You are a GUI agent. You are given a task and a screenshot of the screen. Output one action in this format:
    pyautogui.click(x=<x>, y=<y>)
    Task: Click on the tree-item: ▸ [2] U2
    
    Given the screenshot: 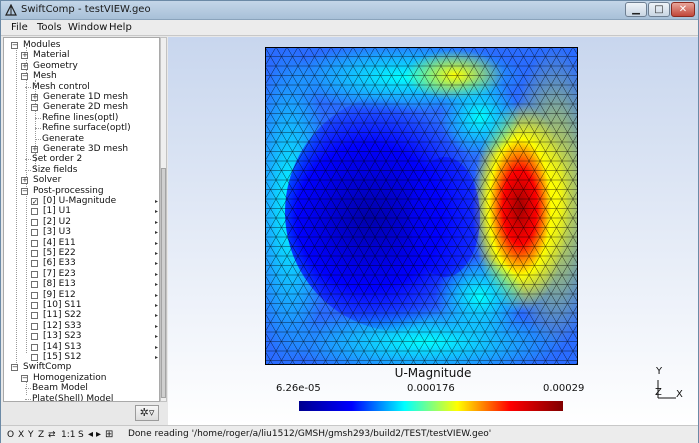 What is the action you would take?
    pyautogui.click(x=81, y=222)
    